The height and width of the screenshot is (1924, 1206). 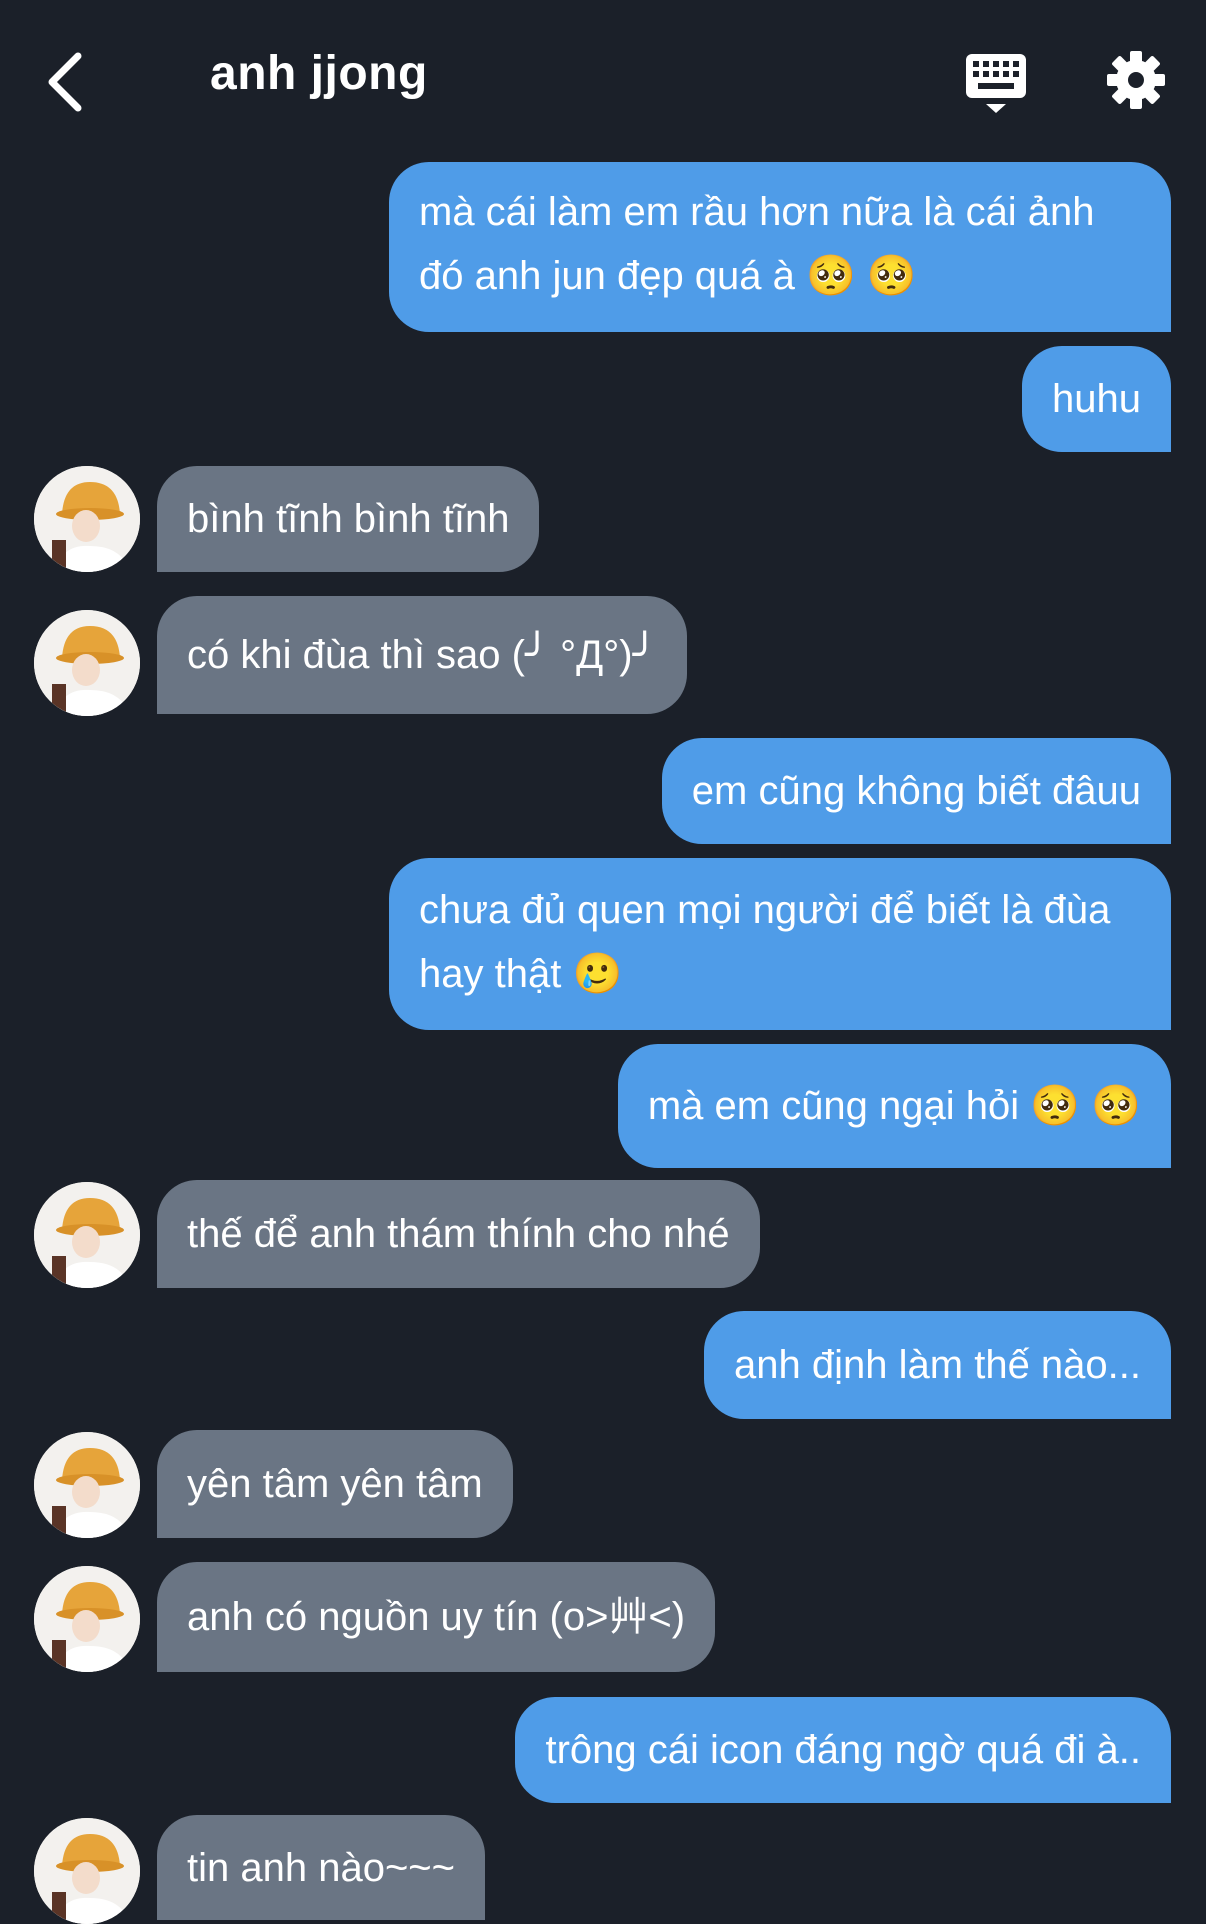 What do you see at coordinates (348, 519) in the screenshot?
I see `received-message: bình tĩnh bình tĩnh` at bounding box center [348, 519].